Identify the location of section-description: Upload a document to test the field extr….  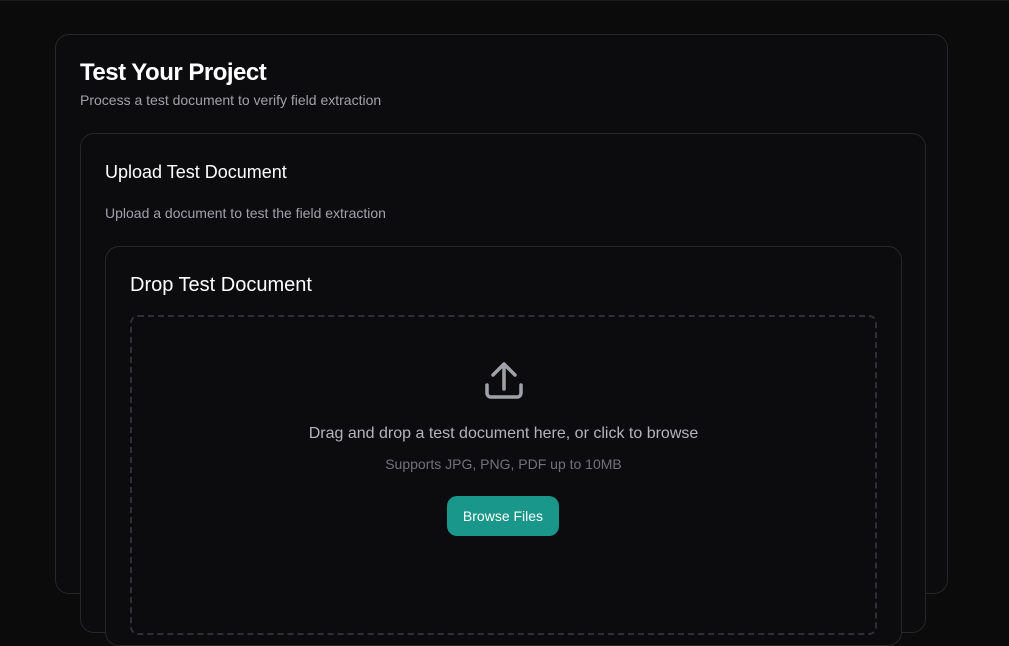
(245, 213).